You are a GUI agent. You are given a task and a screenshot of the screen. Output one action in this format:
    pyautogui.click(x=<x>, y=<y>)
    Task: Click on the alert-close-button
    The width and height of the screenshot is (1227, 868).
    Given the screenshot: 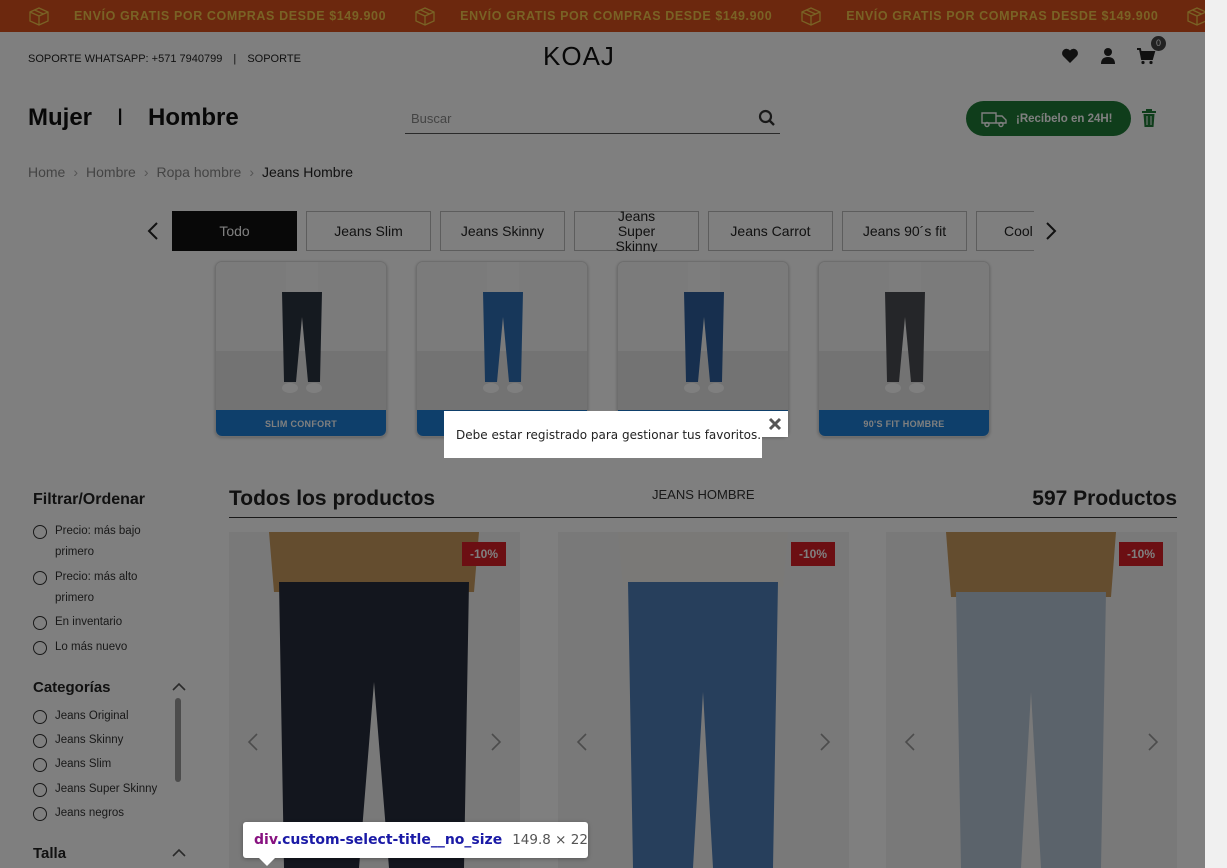 What is the action you would take?
    pyautogui.click(x=775, y=424)
    